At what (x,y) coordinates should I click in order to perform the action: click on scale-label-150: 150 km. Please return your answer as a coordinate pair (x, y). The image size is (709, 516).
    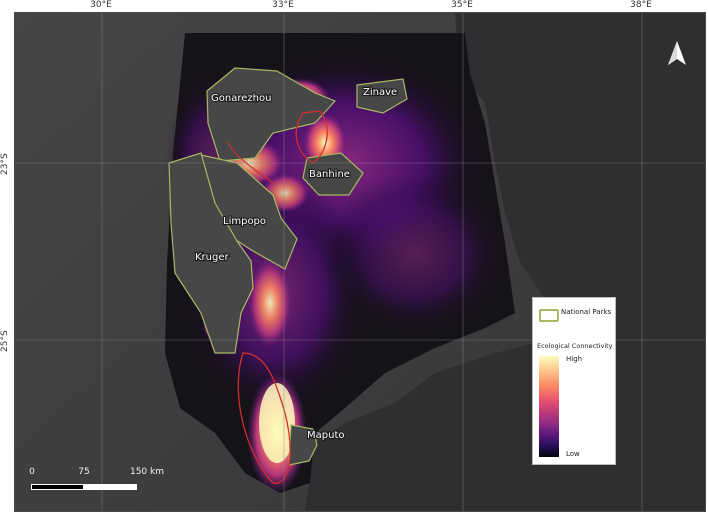
    Looking at the image, I should click on (147, 472).